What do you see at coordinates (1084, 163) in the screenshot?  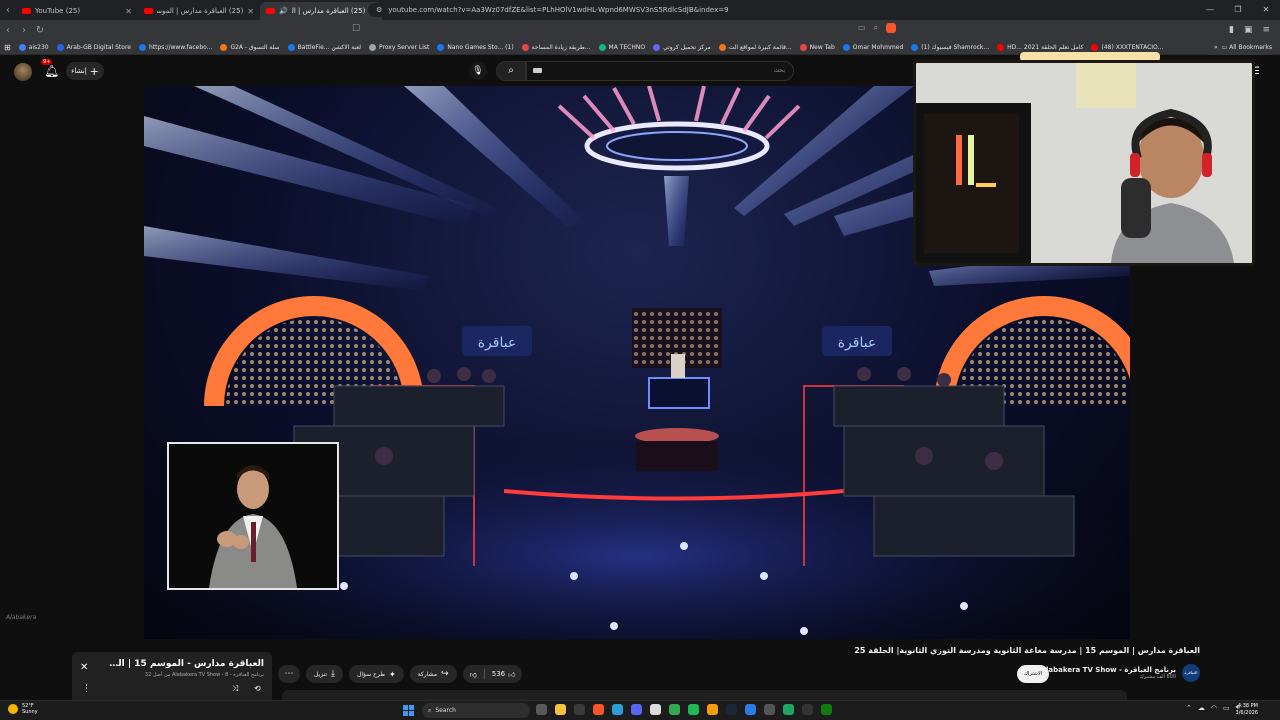 I see `streamer-webcam` at bounding box center [1084, 163].